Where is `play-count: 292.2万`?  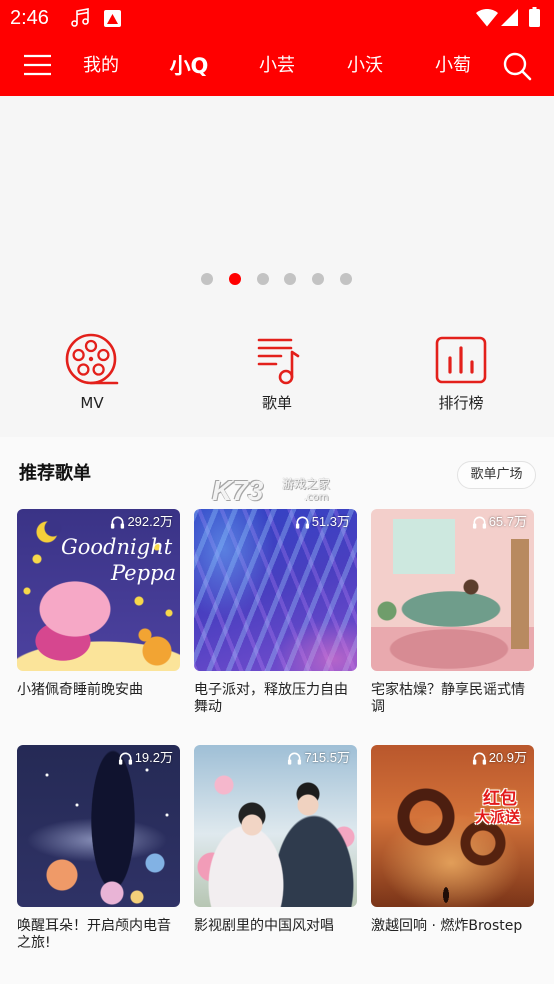 play-count: 292.2万 is located at coordinates (141, 522).